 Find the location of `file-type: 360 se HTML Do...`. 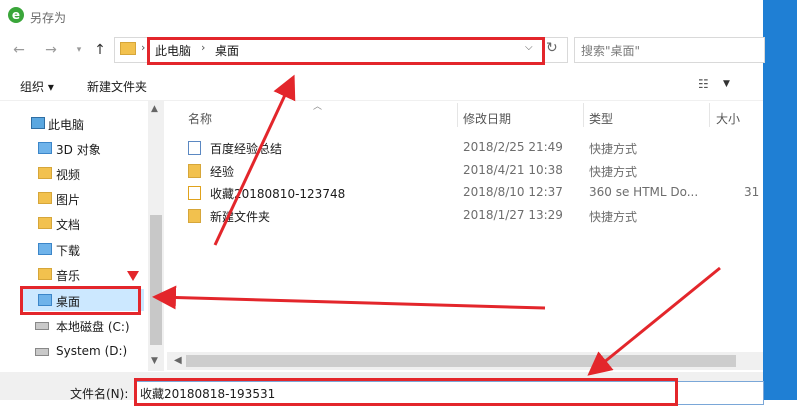

file-type: 360 se HTML Do... is located at coordinates (644, 192).